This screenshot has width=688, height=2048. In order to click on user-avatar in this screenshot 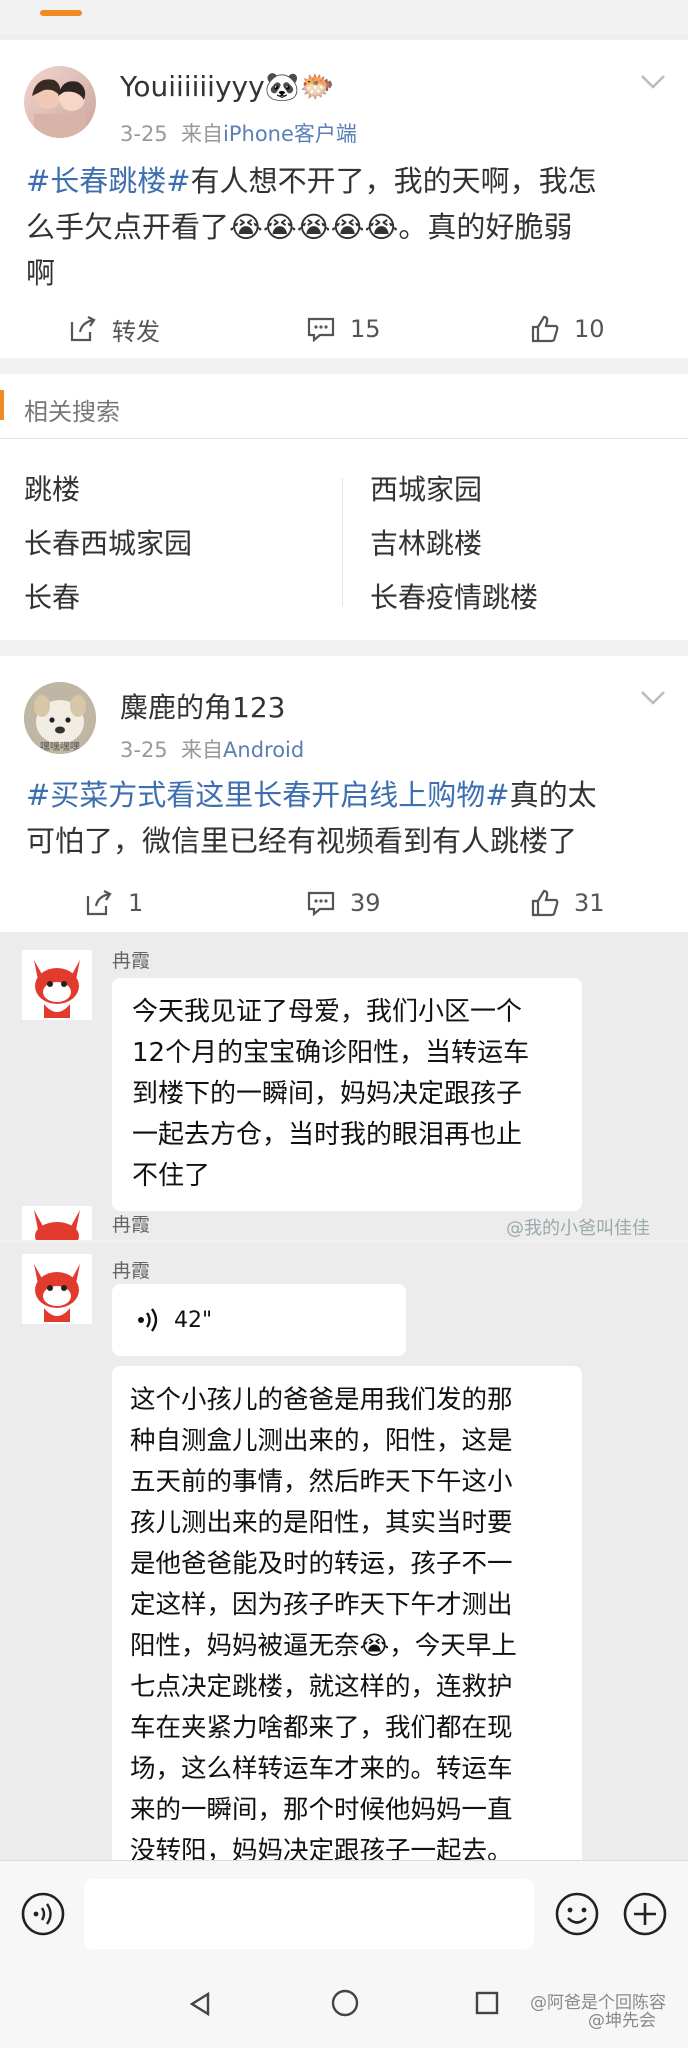, I will do `click(60, 102)`.